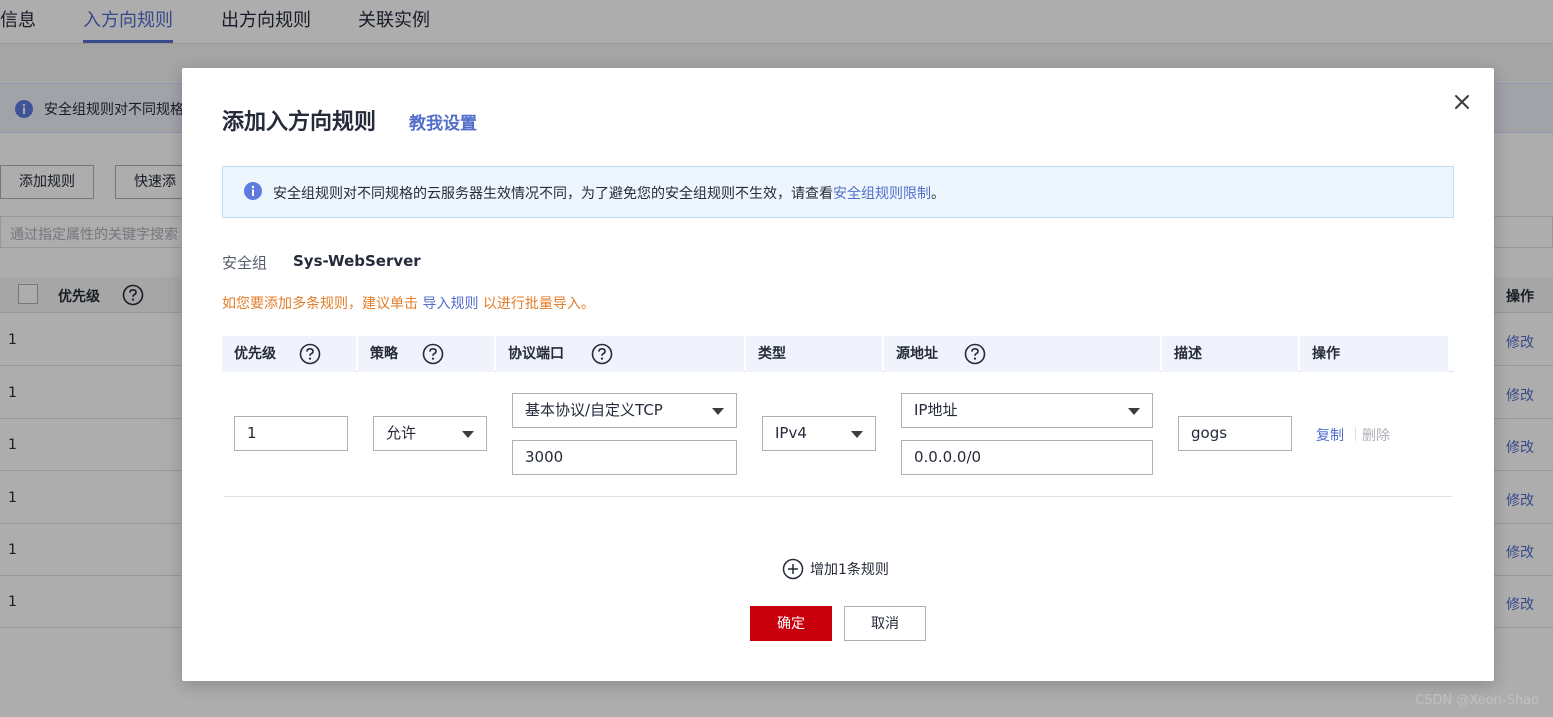  What do you see at coordinates (430, 433) in the screenshot?
I see `policy-select: 允许` at bounding box center [430, 433].